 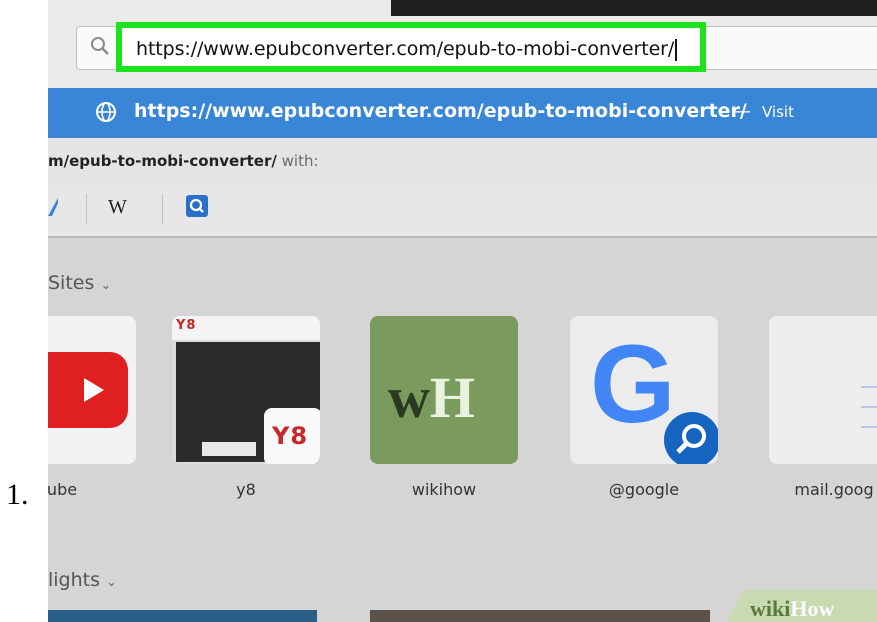 I want to click on y8-favicon: Y8, so click(x=292, y=436).